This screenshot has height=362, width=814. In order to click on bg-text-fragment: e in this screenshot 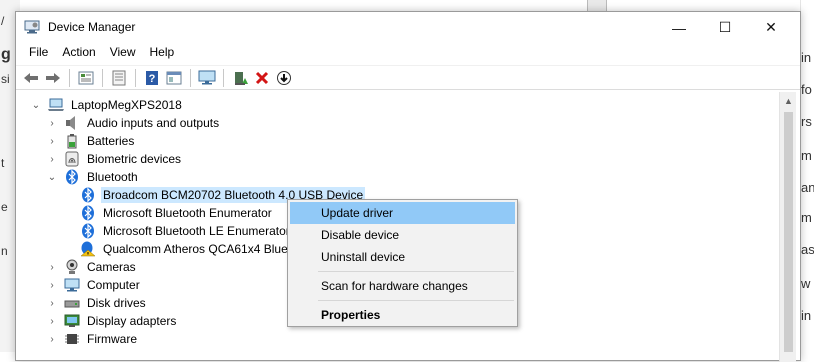, I will do `click(4, 207)`.